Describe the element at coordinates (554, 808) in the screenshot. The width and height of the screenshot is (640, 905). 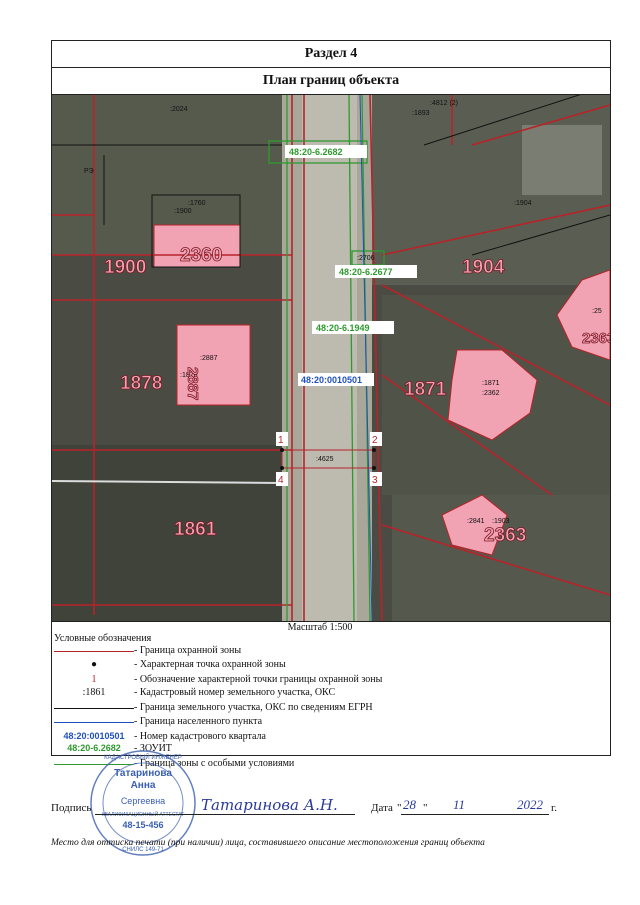
I see `date-year-suffix: г.` at that location.